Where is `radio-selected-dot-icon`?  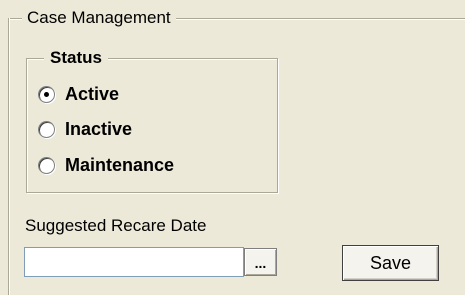
radio-selected-dot-icon is located at coordinates (46, 94).